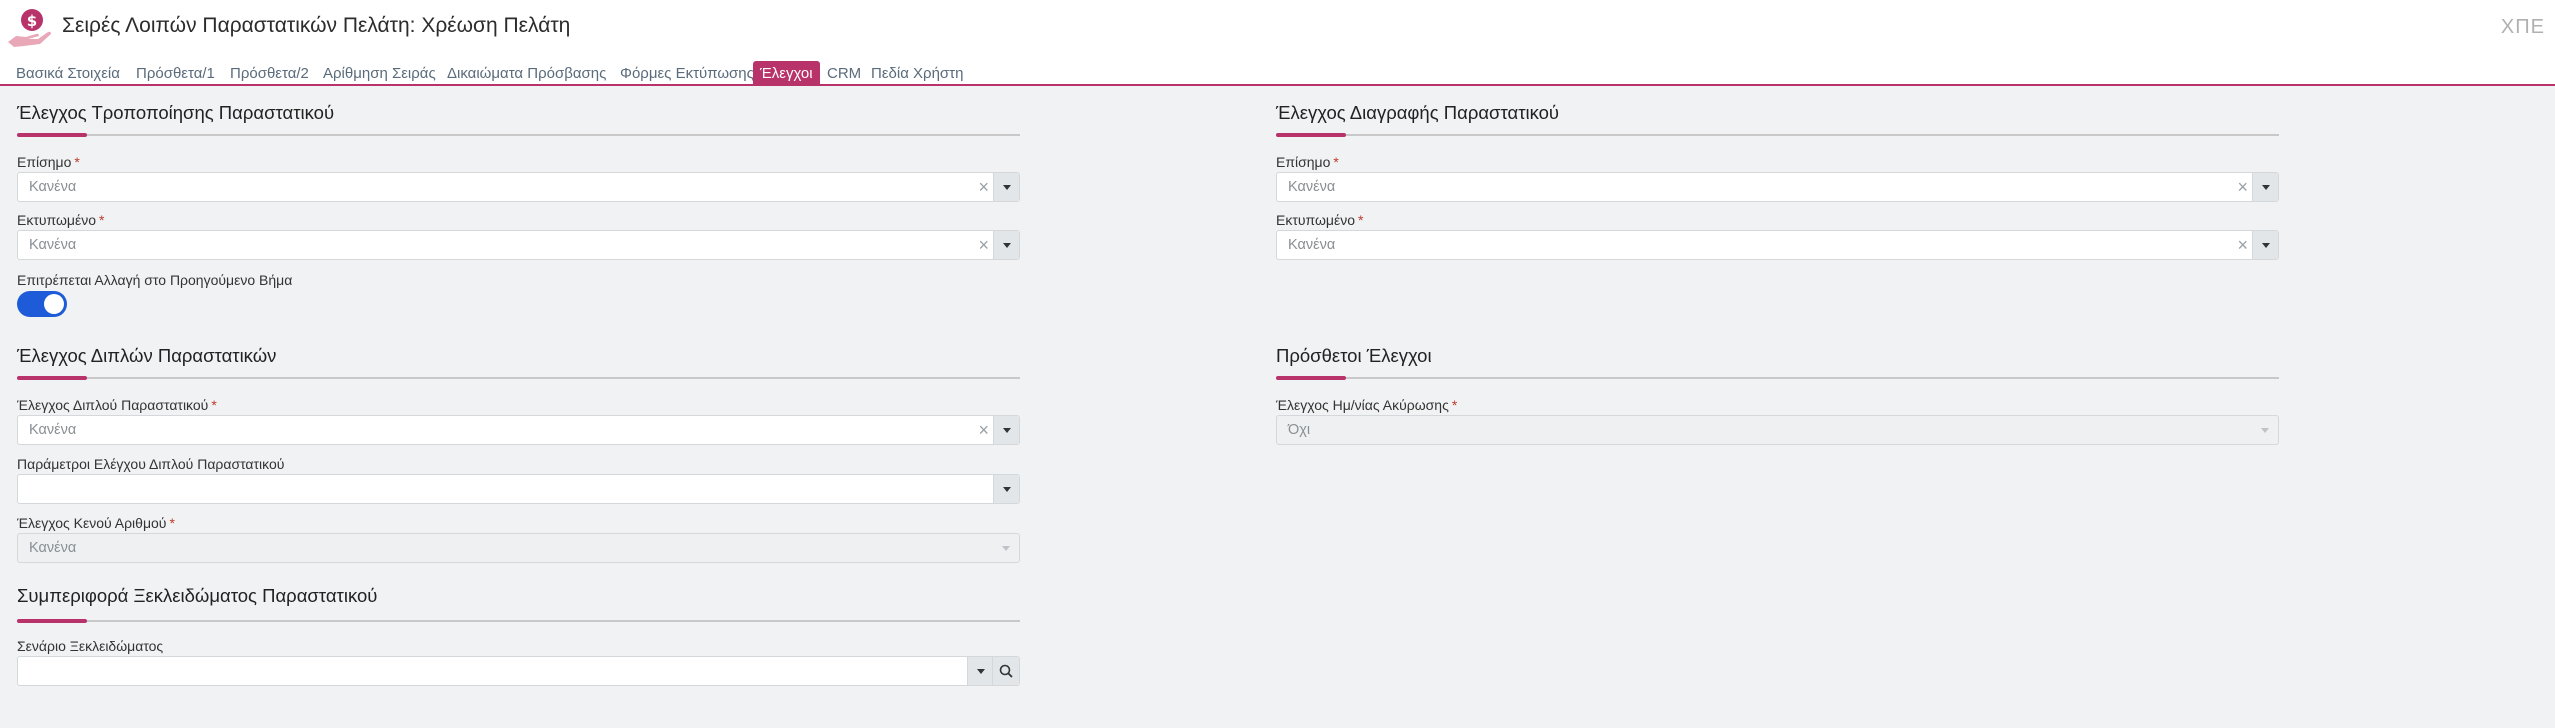  Describe the element at coordinates (48, 162) in the screenshot. I see `edit-official-label: Επίσημο *` at that location.